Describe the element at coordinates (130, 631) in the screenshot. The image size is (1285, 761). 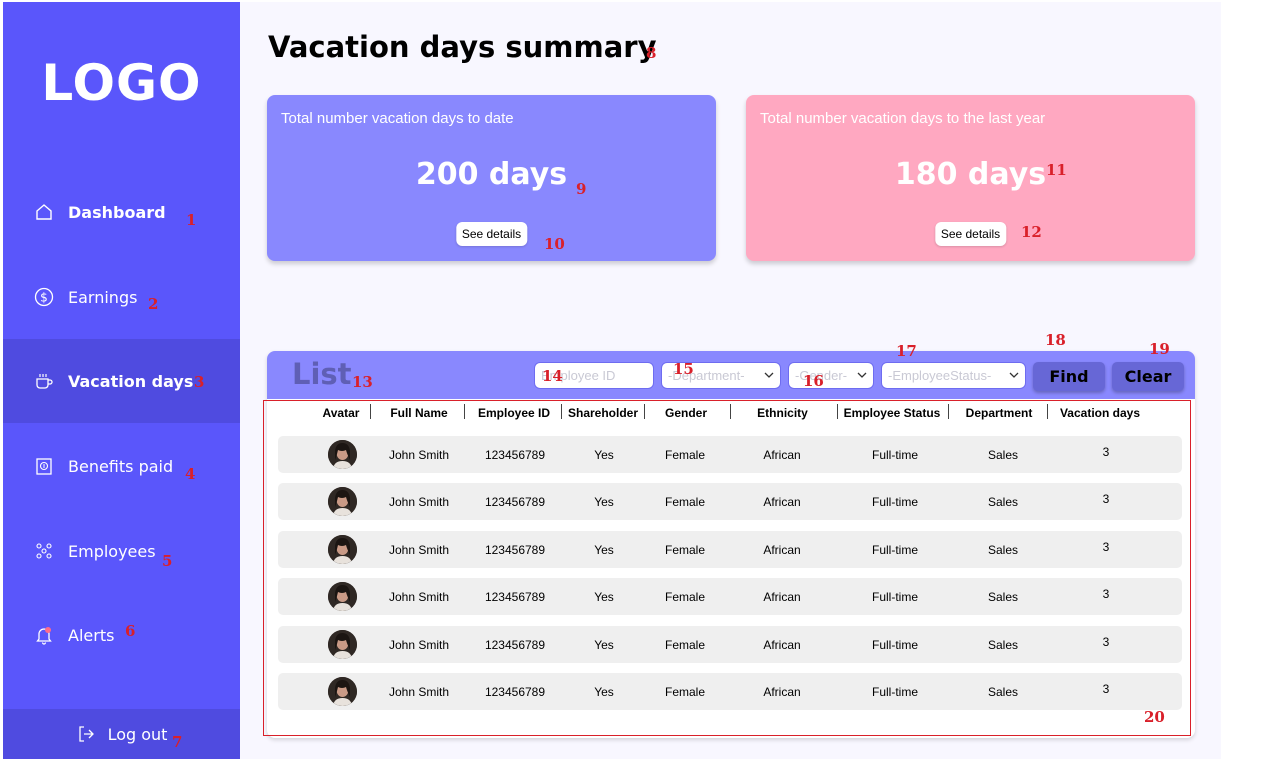
I see `annotation-marker: 6` at that location.